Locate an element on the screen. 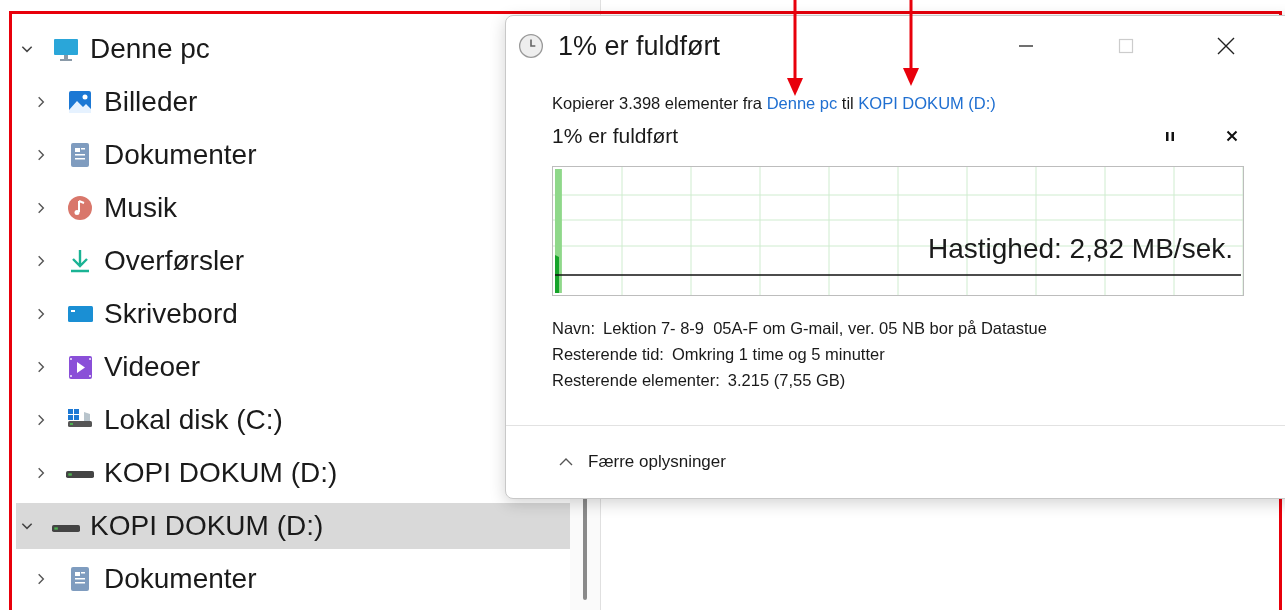 The height and width of the screenshot is (610, 1285). tree-item: Overførsler is located at coordinates (285, 260).